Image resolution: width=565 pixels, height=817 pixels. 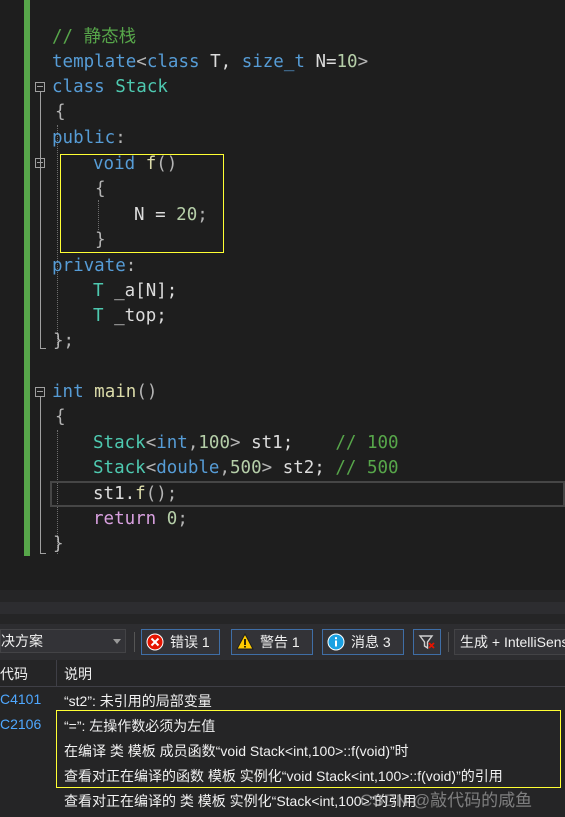 What do you see at coordinates (336, 642) in the screenshot?
I see `info-icon` at bounding box center [336, 642].